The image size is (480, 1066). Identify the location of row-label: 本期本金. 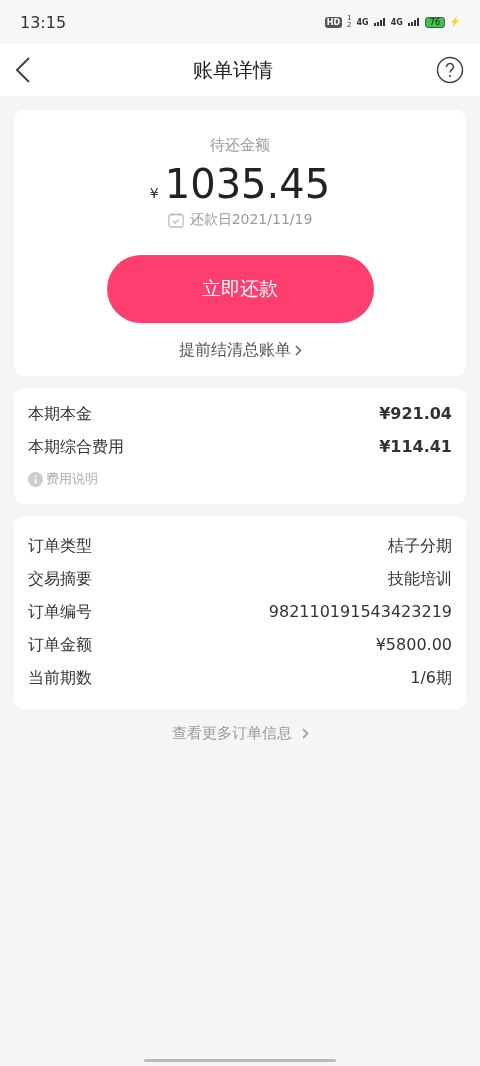
(60, 414).